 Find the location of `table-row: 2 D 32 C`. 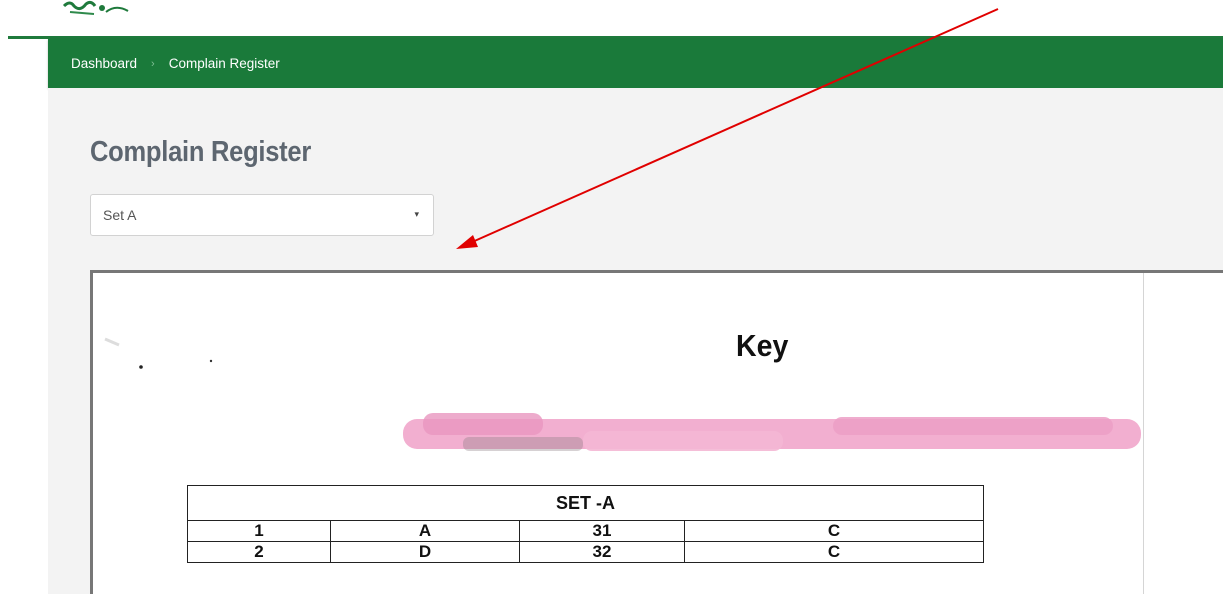

table-row: 2 D 32 C is located at coordinates (585, 552).